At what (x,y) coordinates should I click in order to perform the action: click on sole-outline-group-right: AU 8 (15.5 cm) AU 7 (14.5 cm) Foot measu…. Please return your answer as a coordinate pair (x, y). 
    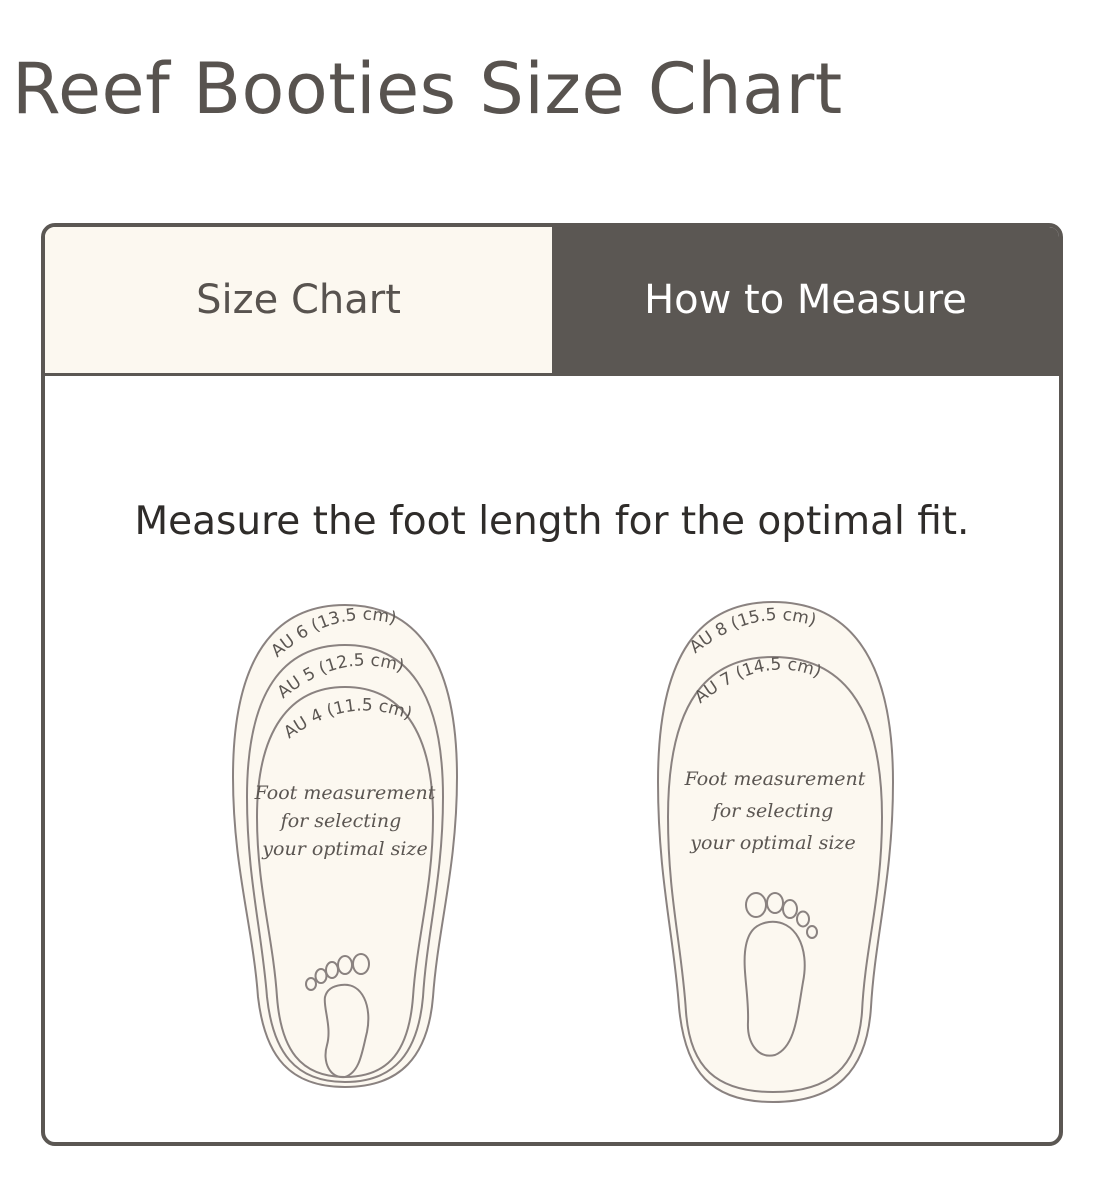
    Looking at the image, I should click on (775, 852).